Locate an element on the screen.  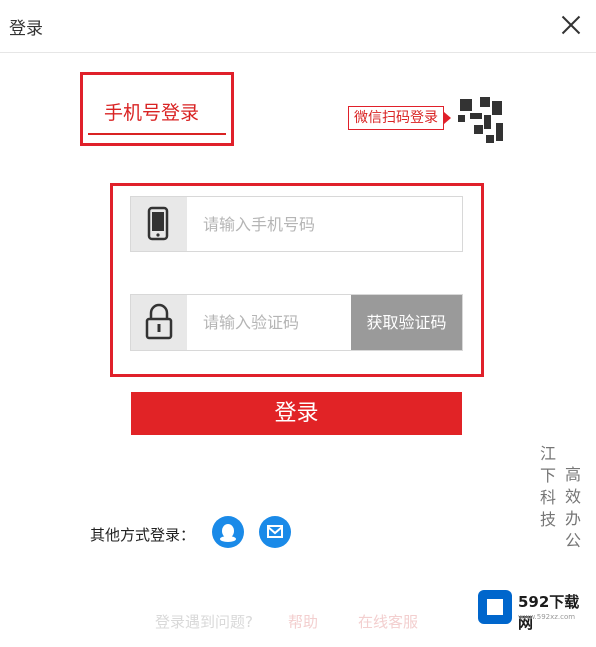
wechat-login-tag: 微信扫码登录 is located at coordinates (399, 118).